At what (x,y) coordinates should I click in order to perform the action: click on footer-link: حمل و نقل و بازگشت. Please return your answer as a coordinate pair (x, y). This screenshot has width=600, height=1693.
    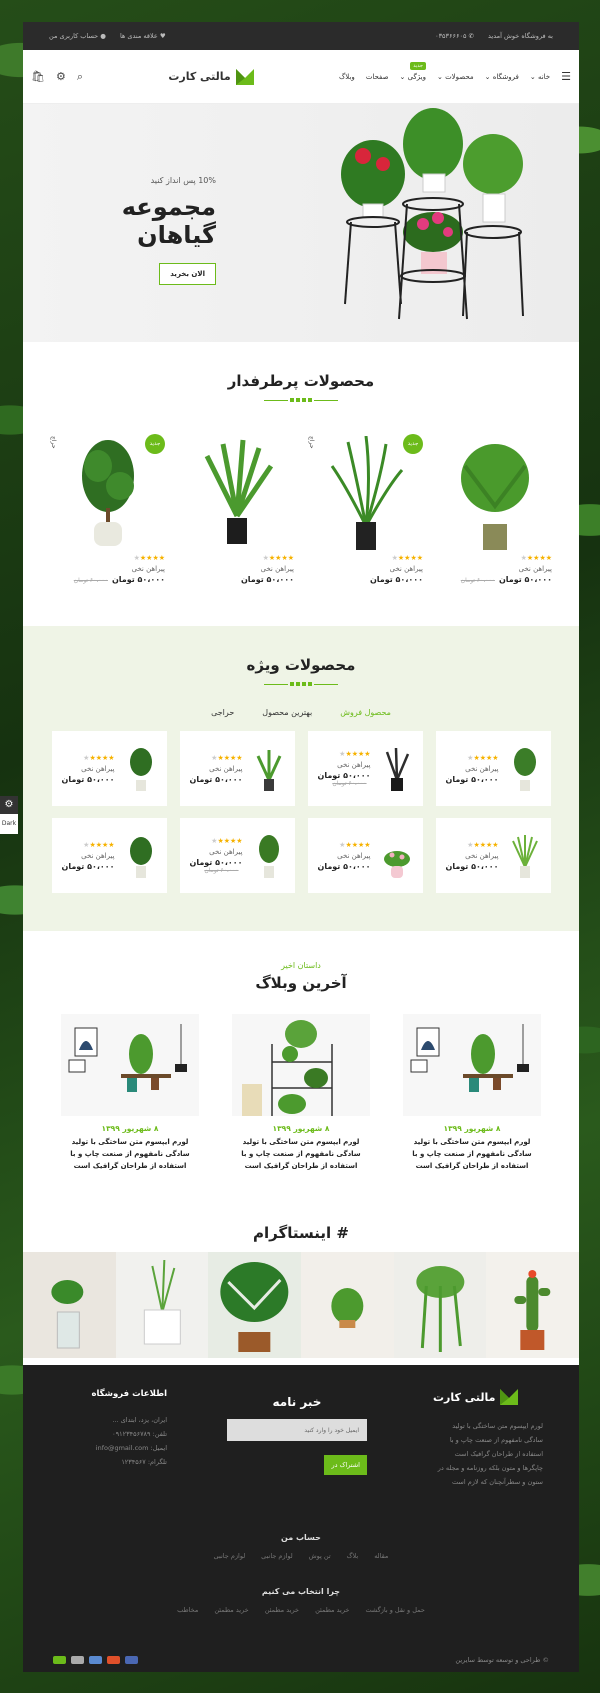
    Looking at the image, I should click on (394, 1610).